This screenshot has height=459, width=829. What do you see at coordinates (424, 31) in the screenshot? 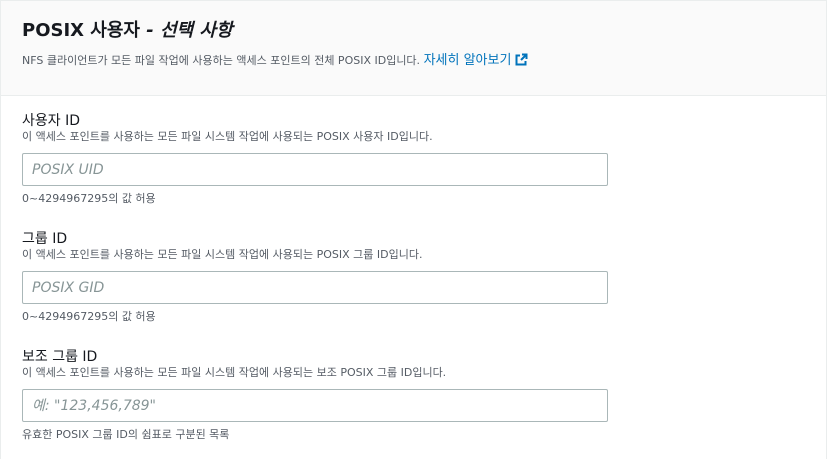
I see `panel-title: POSIX 사용자 - 선택 사항` at bounding box center [424, 31].